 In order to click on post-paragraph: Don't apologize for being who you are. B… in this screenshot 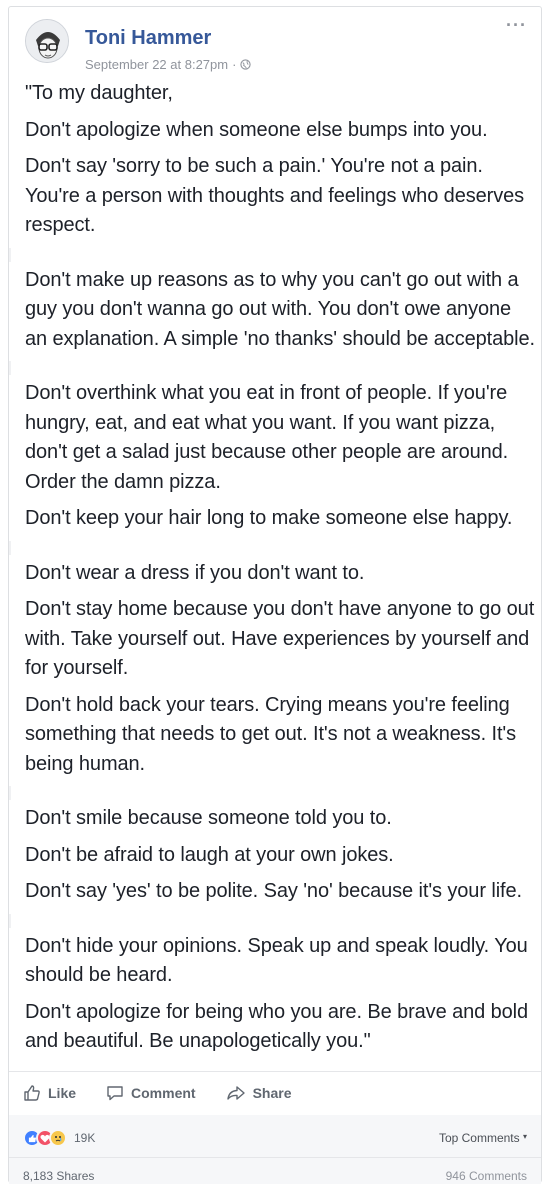, I will do `click(277, 1026)`.